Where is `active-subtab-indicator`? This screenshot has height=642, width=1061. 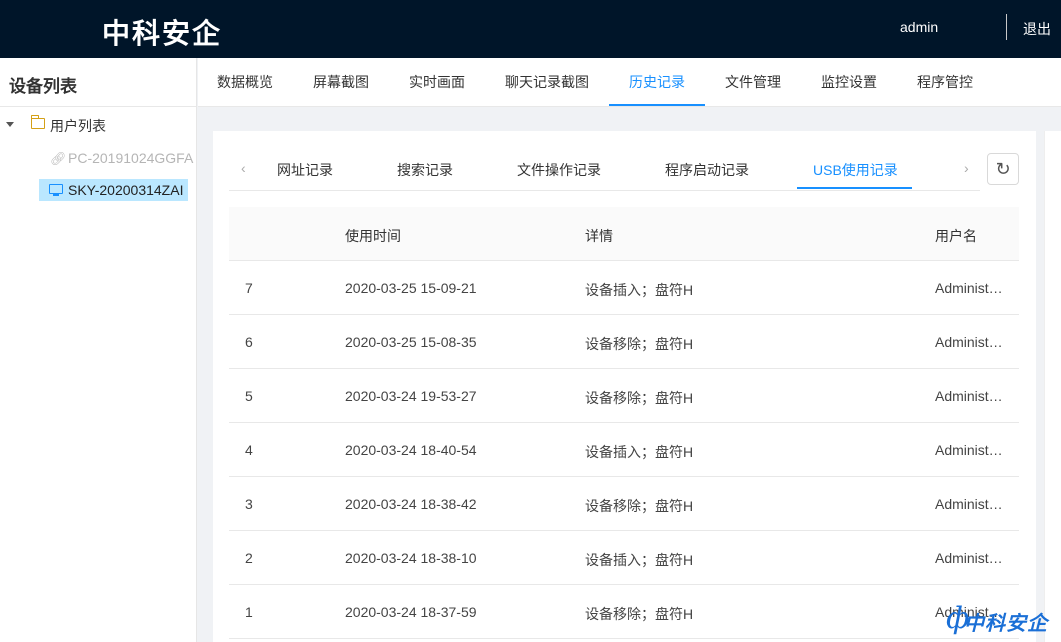
active-subtab-indicator is located at coordinates (854, 188).